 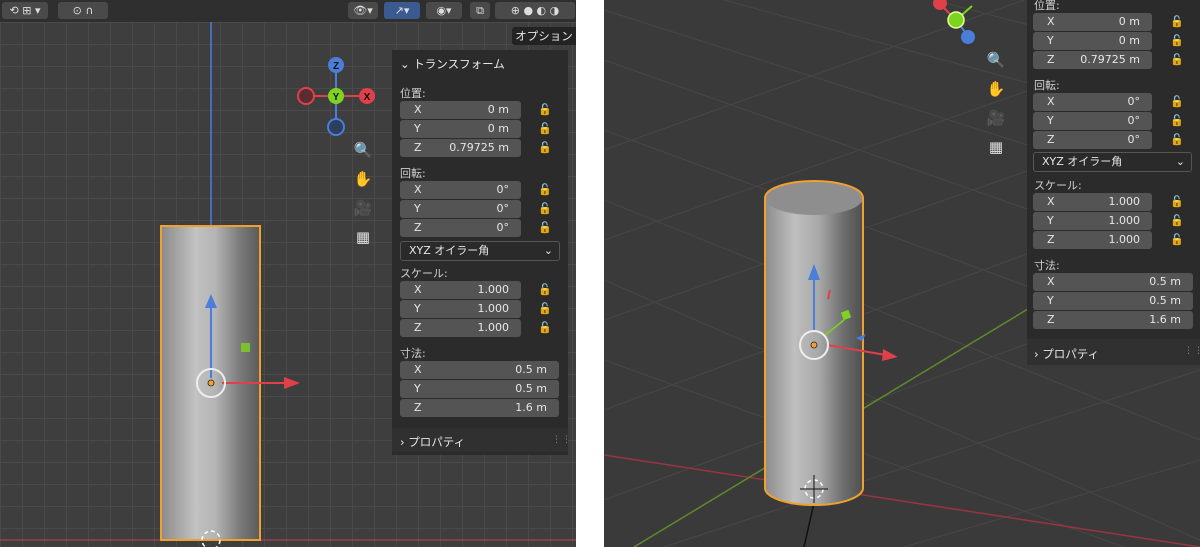 I want to click on dimensions-label: 寸法:, so click(x=413, y=353).